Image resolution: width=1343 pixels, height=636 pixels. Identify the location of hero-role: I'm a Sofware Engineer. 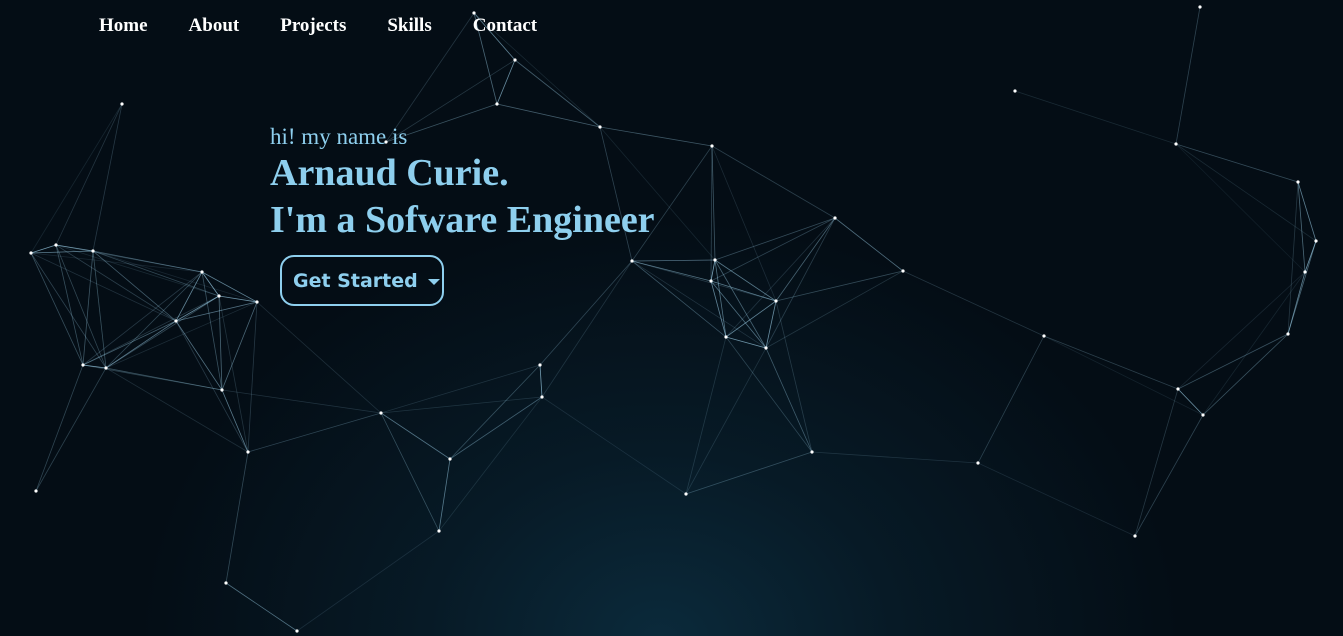
(462, 220).